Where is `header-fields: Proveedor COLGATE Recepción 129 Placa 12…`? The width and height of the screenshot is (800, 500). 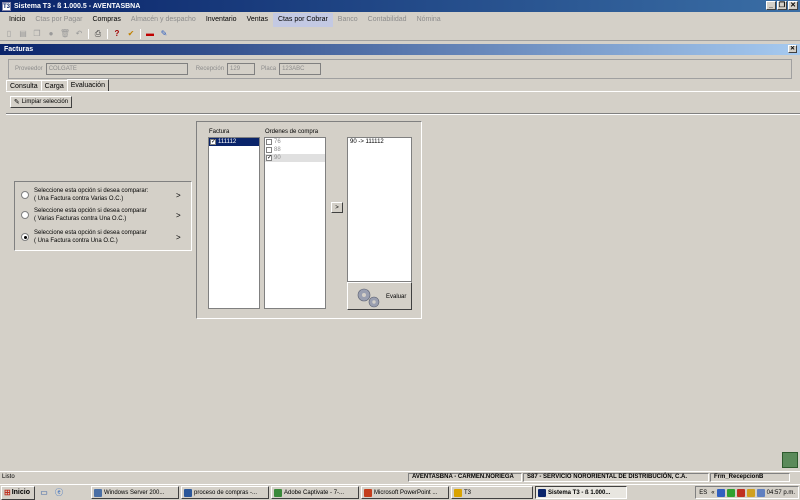
header-fields: Proveedor COLGATE Recepción 129 Placa 12… is located at coordinates (400, 69).